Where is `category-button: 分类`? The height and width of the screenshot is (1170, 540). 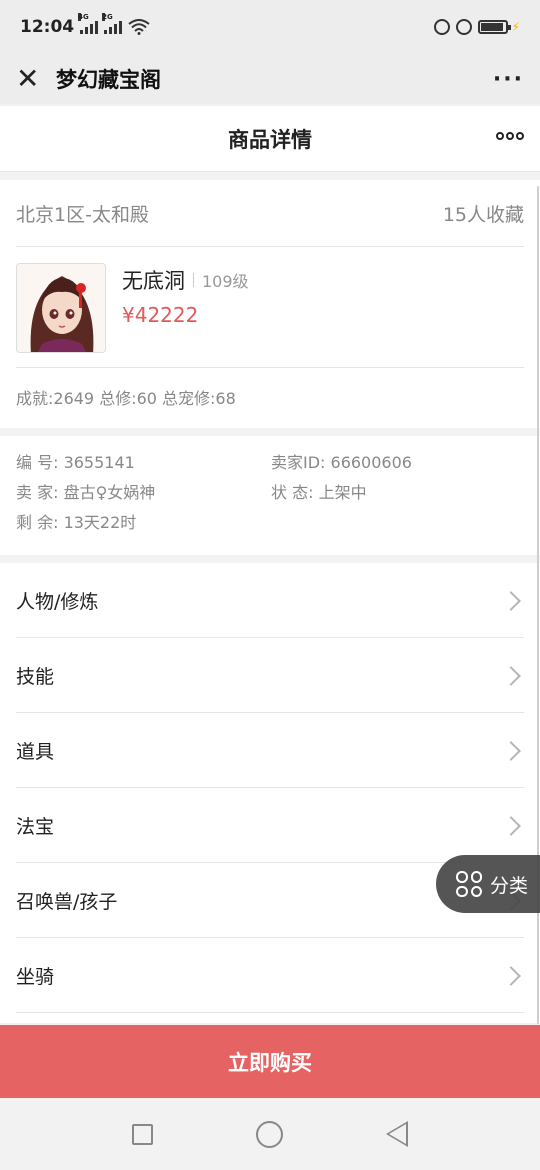 category-button: 分类 is located at coordinates (488, 884).